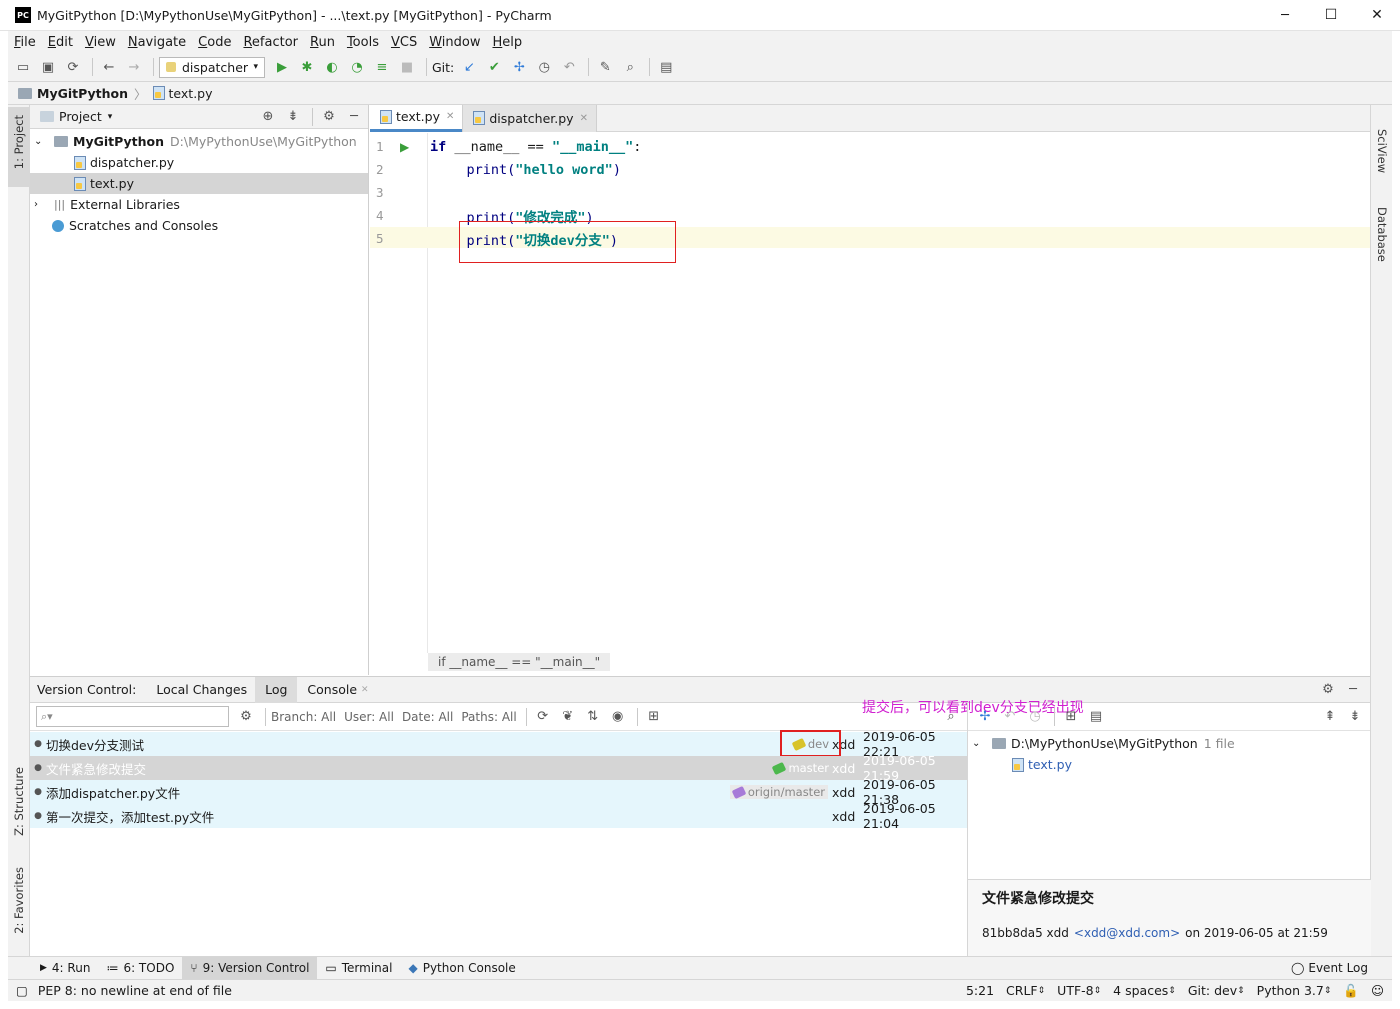 The image size is (1400, 1009). Describe the element at coordinates (654, 717) in the screenshot. I see `graph-icon: ⊞` at that location.